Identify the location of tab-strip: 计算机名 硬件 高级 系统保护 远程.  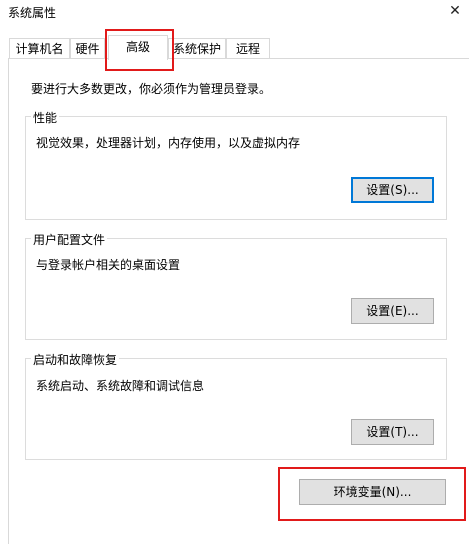
(234, 30).